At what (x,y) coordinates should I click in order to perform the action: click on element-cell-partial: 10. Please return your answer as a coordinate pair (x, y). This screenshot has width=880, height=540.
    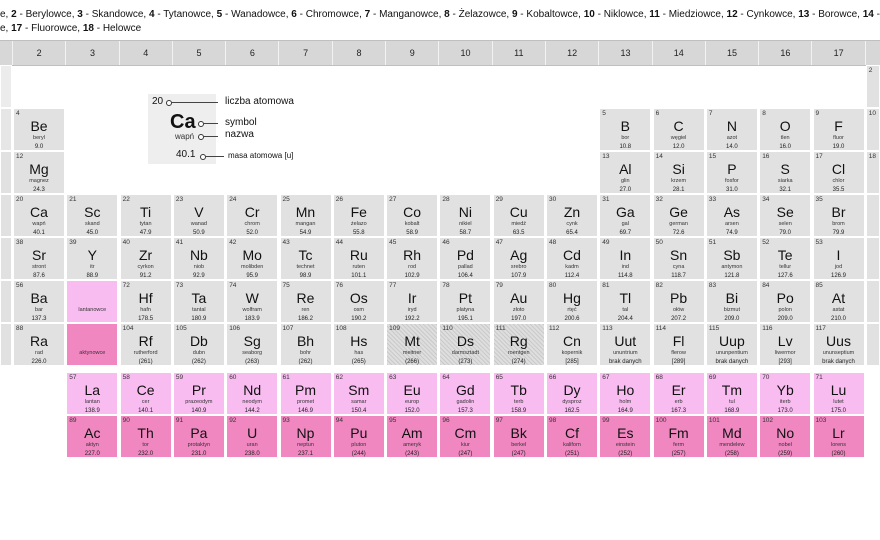
    Looking at the image, I should click on (872, 129).